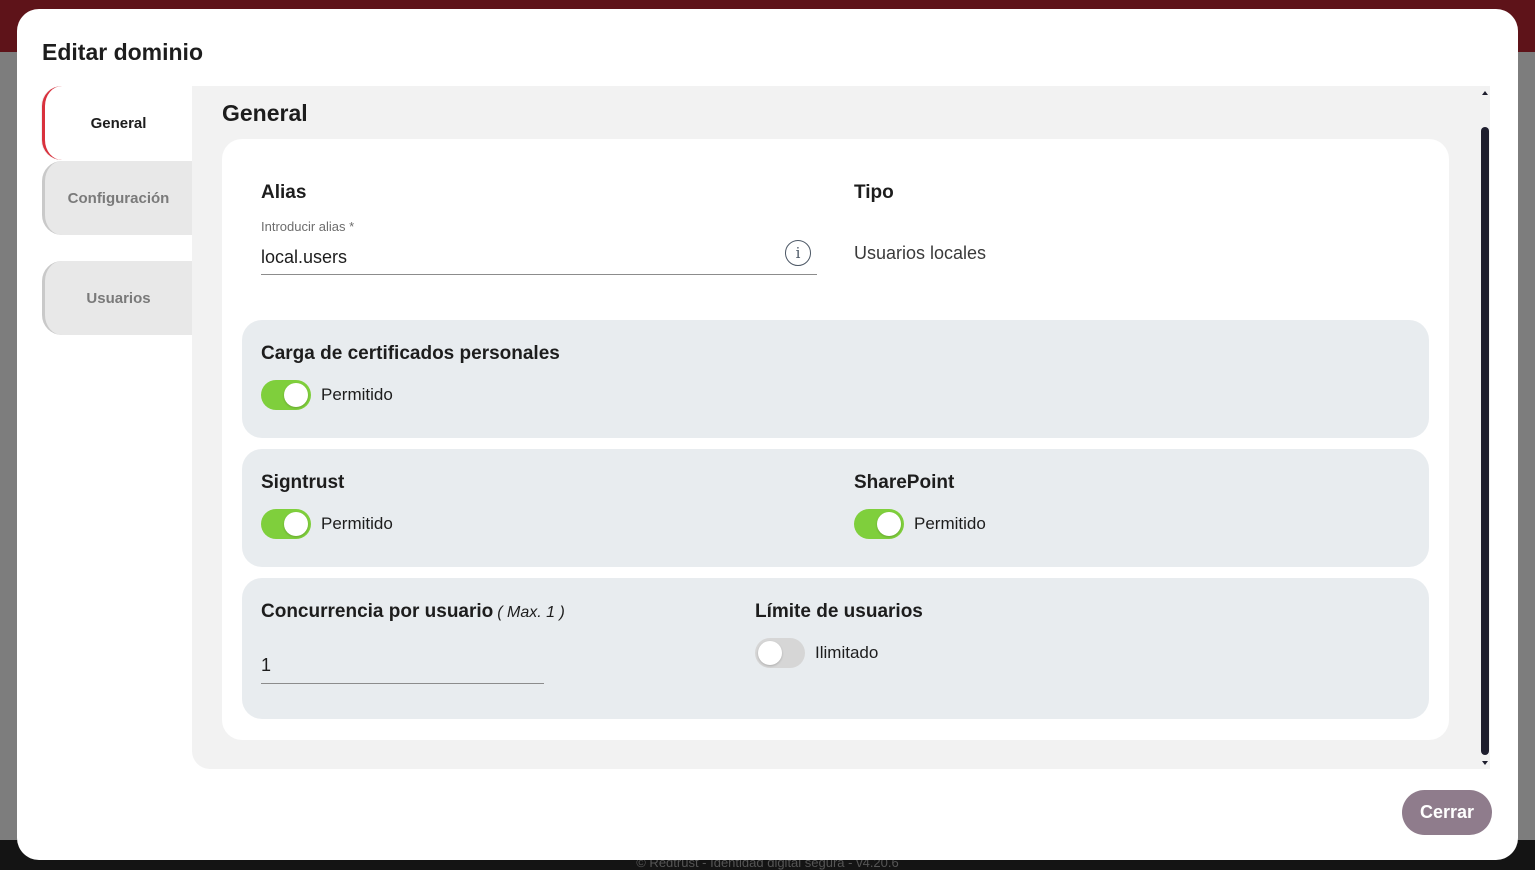 This screenshot has height=870, width=1535. What do you see at coordinates (798, 253) in the screenshot?
I see `info-icon: i` at bounding box center [798, 253].